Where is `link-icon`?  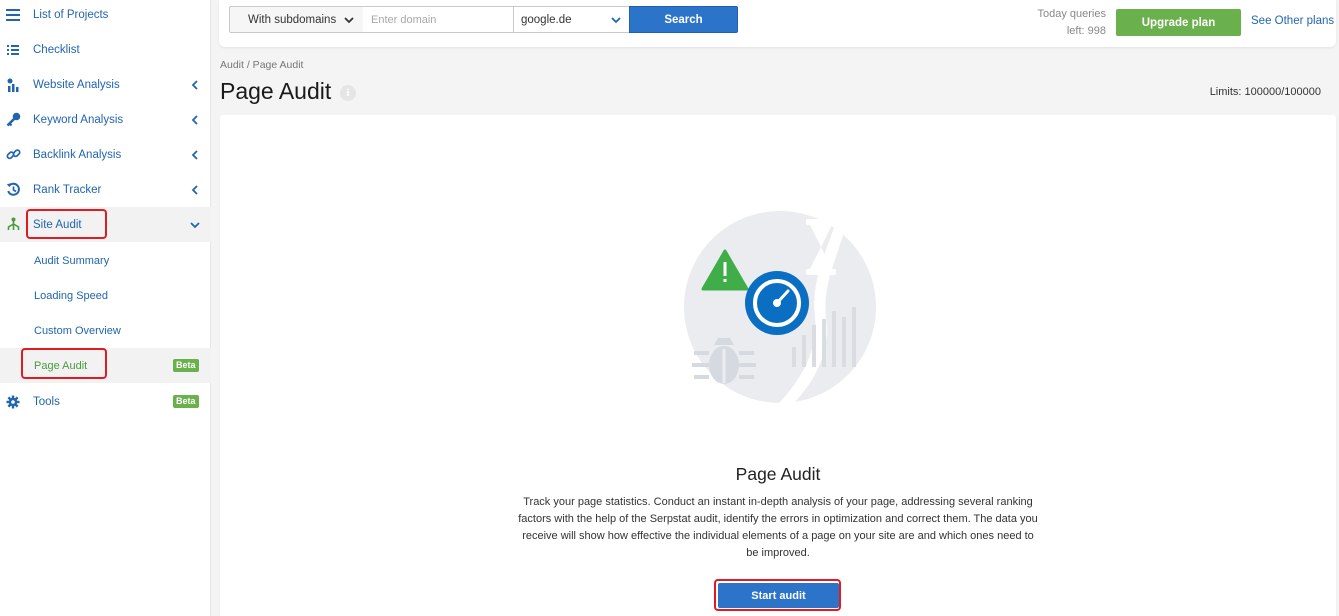 link-icon is located at coordinates (13, 155).